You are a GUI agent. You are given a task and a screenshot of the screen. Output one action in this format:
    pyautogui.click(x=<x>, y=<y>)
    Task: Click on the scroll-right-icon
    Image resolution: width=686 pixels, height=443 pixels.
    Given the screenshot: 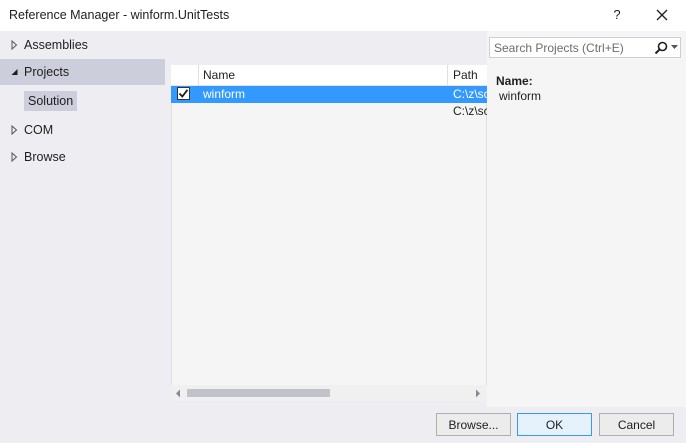 What is the action you would take?
    pyautogui.click(x=478, y=393)
    